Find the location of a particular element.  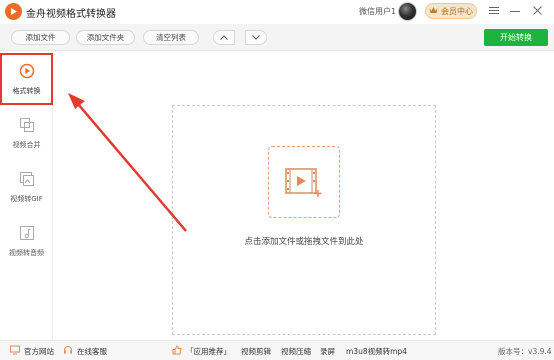

avatar is located at coordinates (407, 11).